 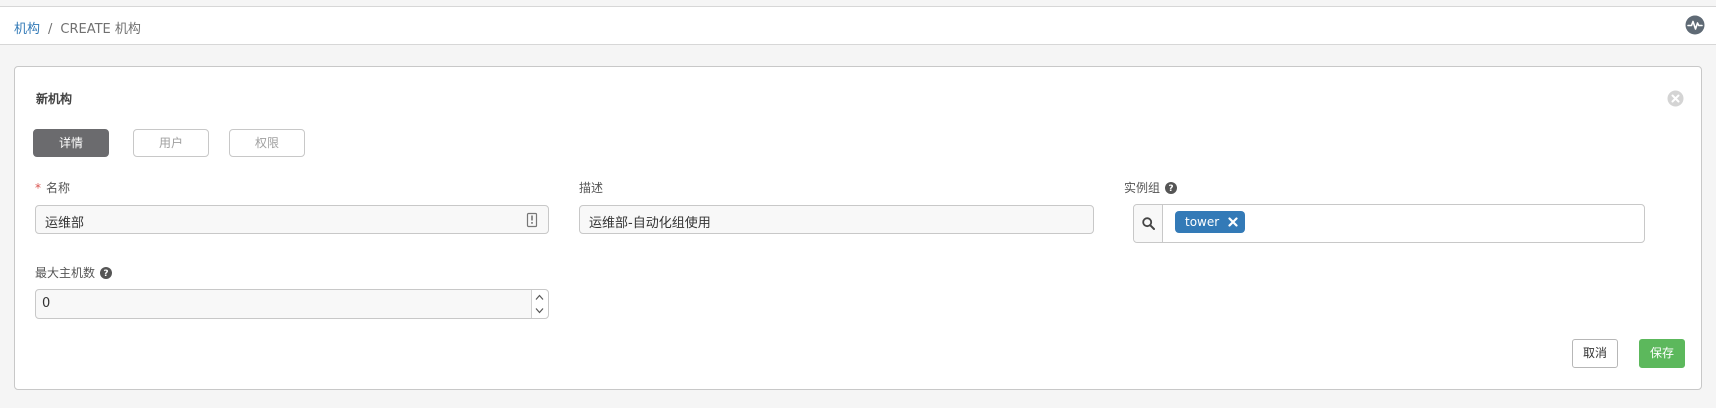 I want to click on close-icon, so click(x=1675, y=98).